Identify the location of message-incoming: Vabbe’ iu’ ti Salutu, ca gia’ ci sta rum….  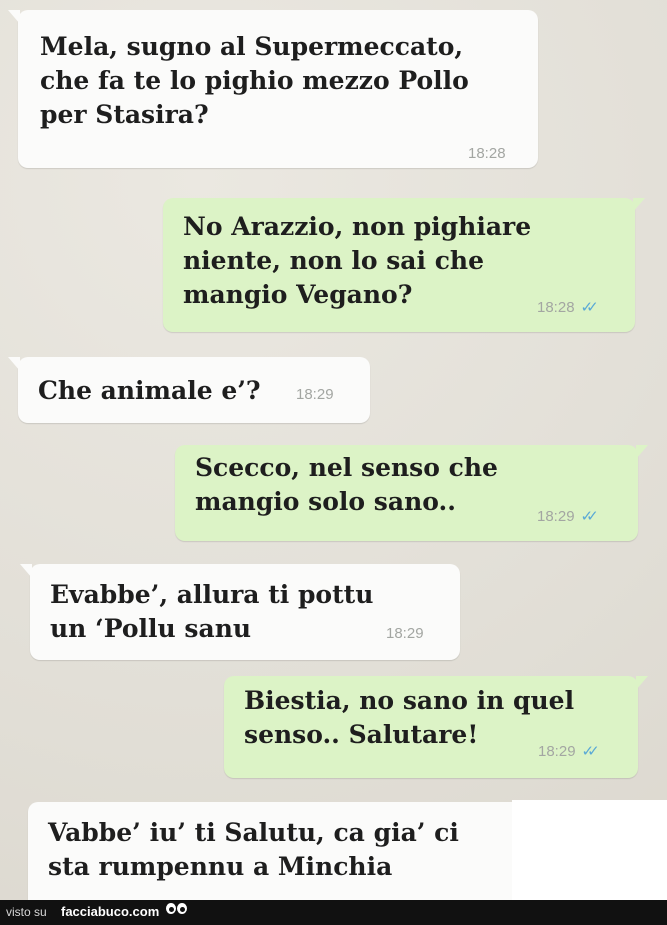
(278, 851).